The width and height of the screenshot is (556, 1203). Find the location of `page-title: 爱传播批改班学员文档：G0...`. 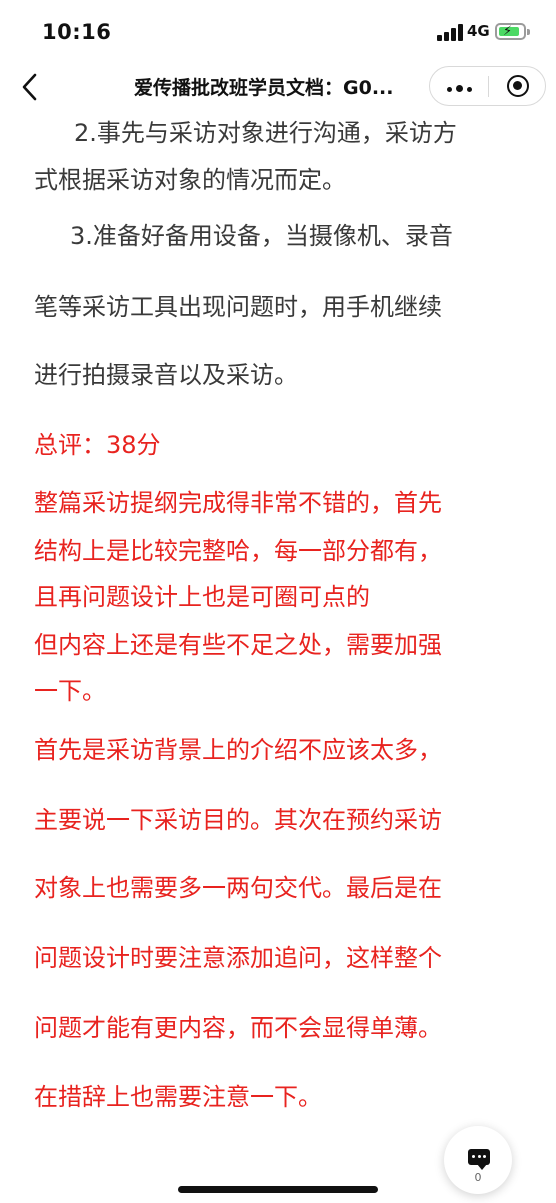

page-title: 爱传播批改班学员文档：G0... is located at coordinates (264, 88).